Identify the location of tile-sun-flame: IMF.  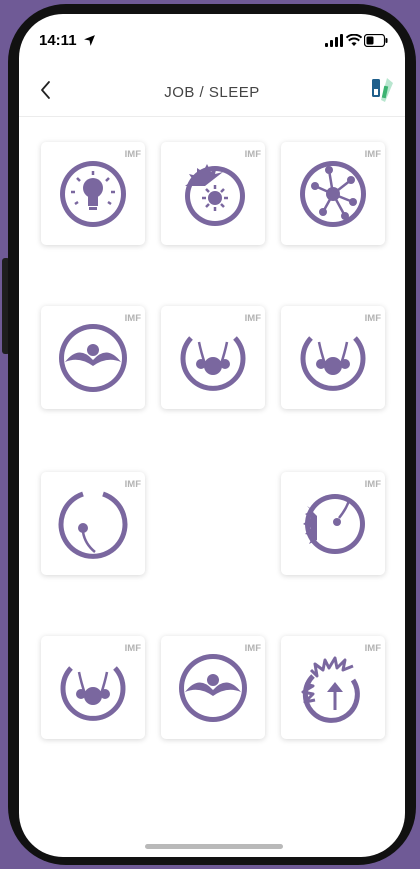
(213, 193).